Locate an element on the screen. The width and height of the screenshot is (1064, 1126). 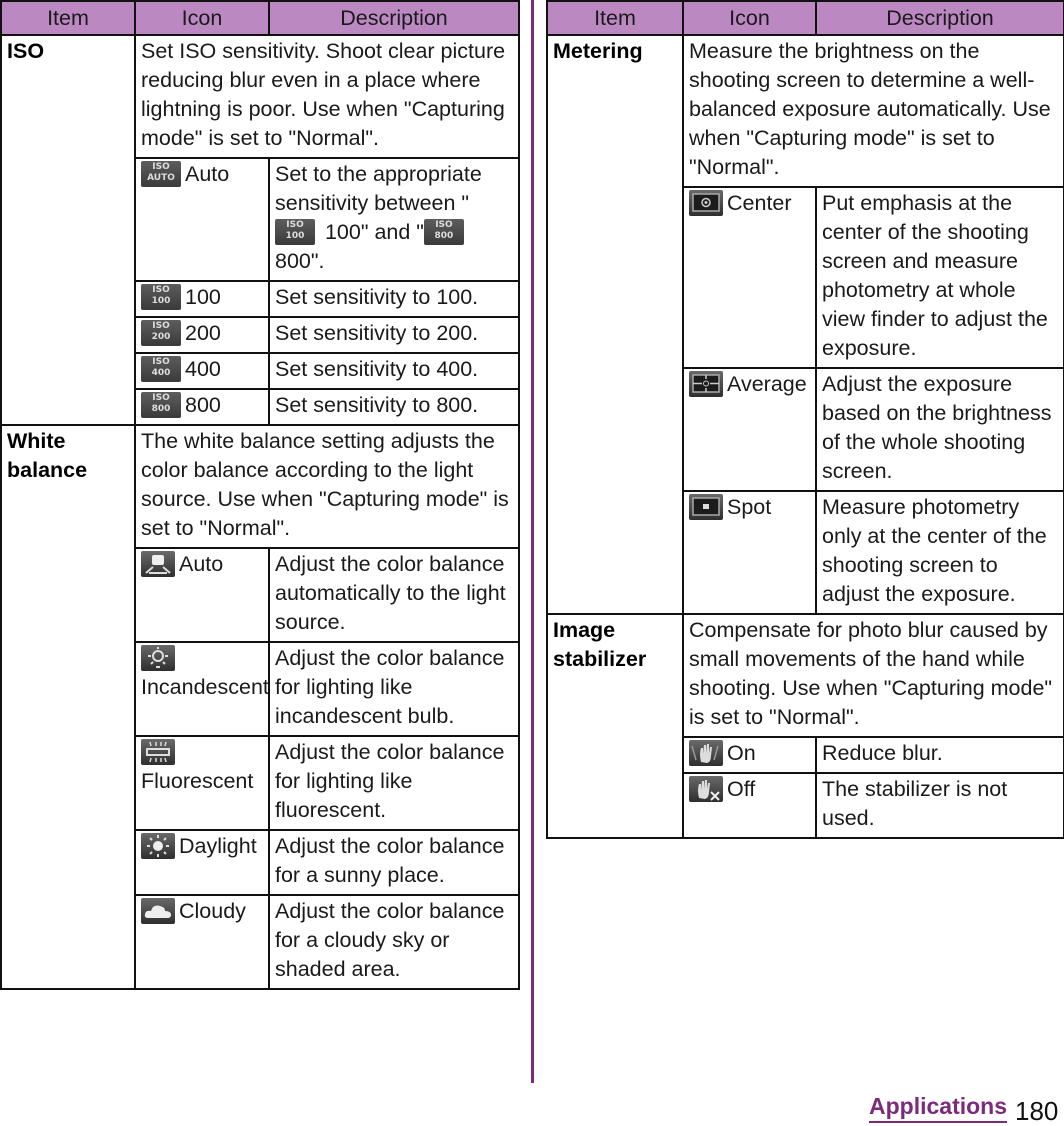
option-label: 100 is located at coordinates (203, 297).